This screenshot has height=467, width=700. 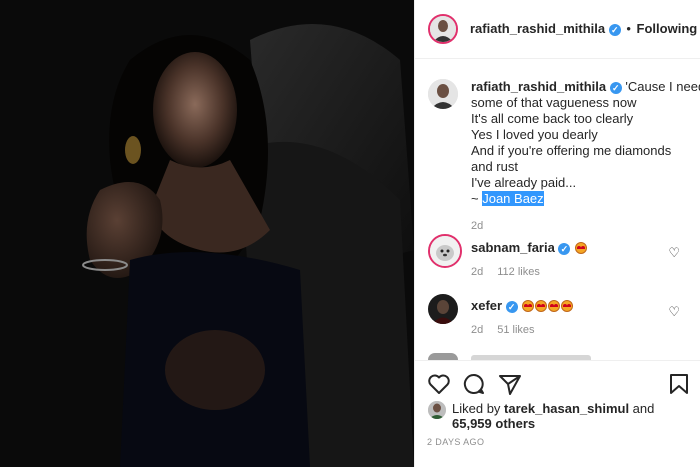 I want to click on liker-avatar, so click(x=437, y=410).